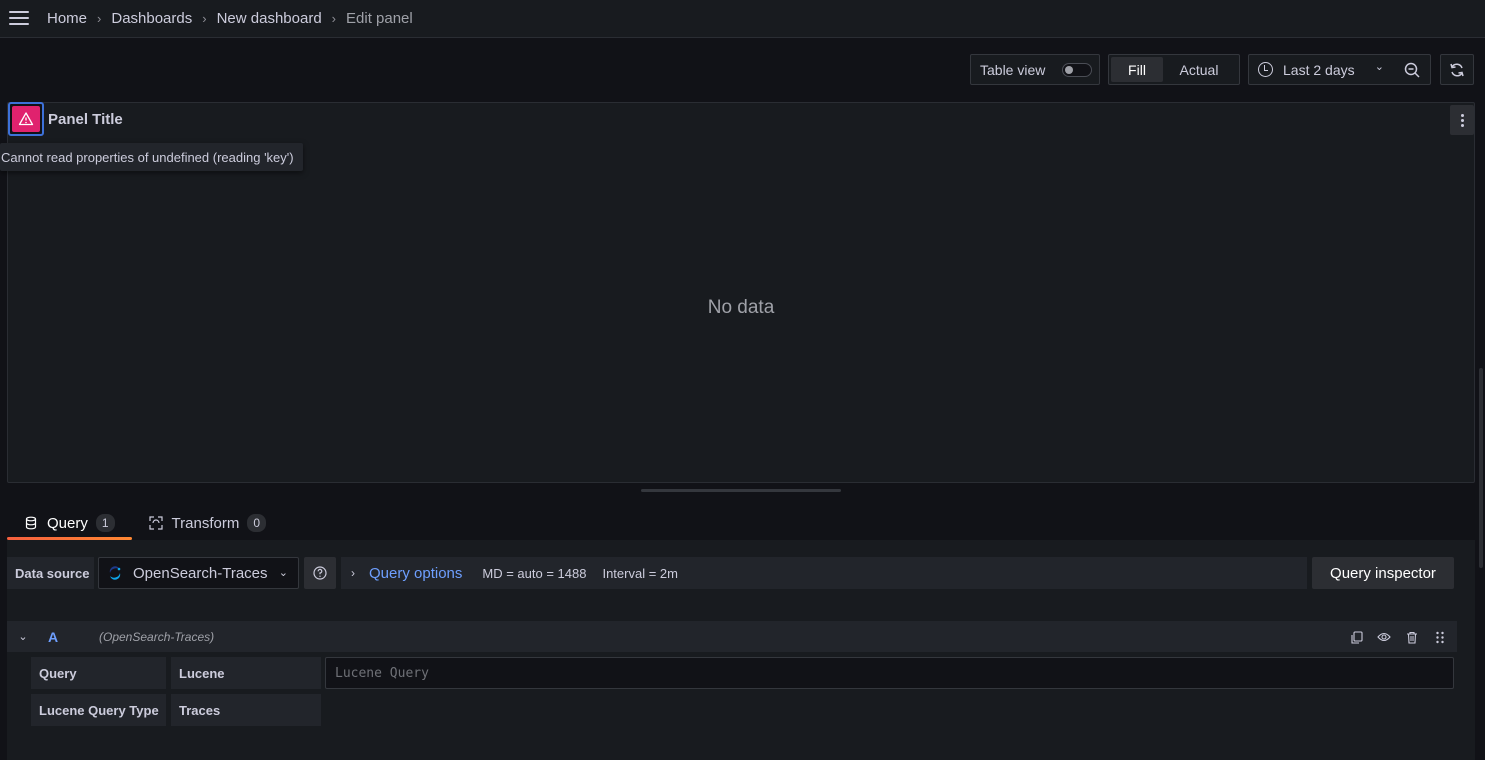 Image resolution: width=1485 pixels, height=760 pixels. What do you see at coordinates (98, 673) in the screenshot?
I see `query-field-label: Query` at bounding box center [98, 673].